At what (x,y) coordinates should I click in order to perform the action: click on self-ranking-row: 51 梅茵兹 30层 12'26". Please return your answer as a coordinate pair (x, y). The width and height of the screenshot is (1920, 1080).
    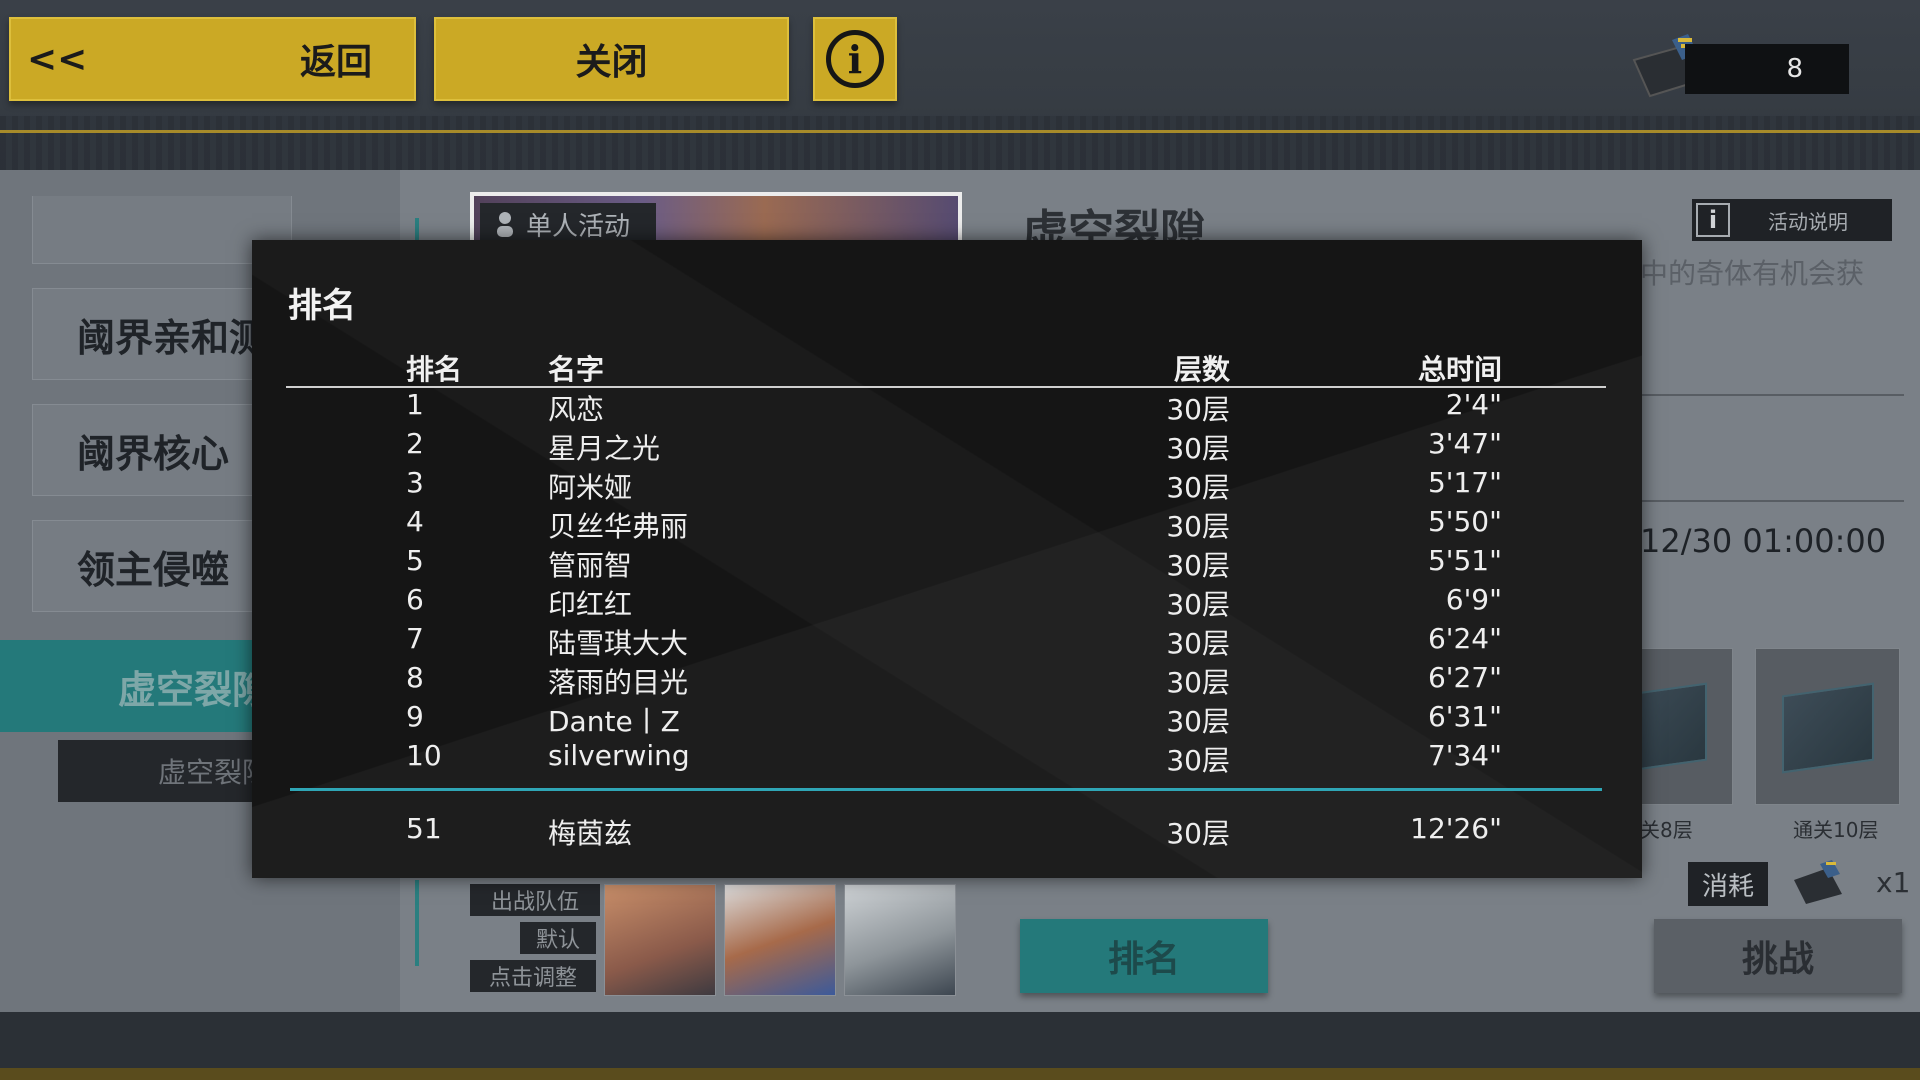
    Looking at the image, I should click on (947, 831).